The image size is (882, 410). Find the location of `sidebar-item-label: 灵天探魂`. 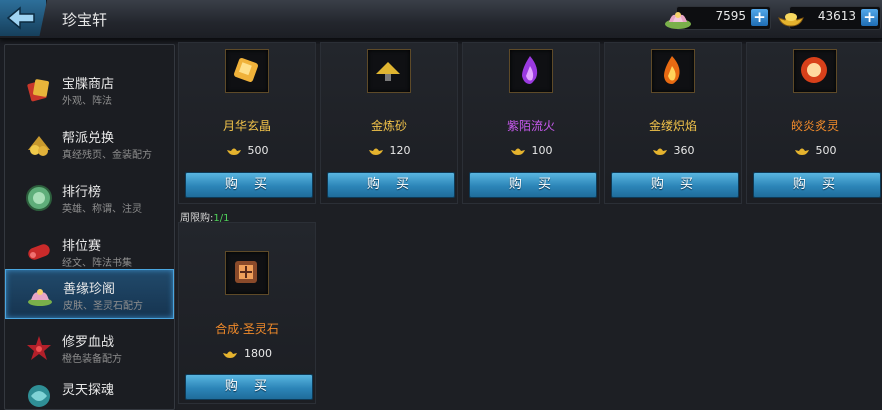

sidebar-item-label: 灵天探魂 is located at coordinates (88, 390).